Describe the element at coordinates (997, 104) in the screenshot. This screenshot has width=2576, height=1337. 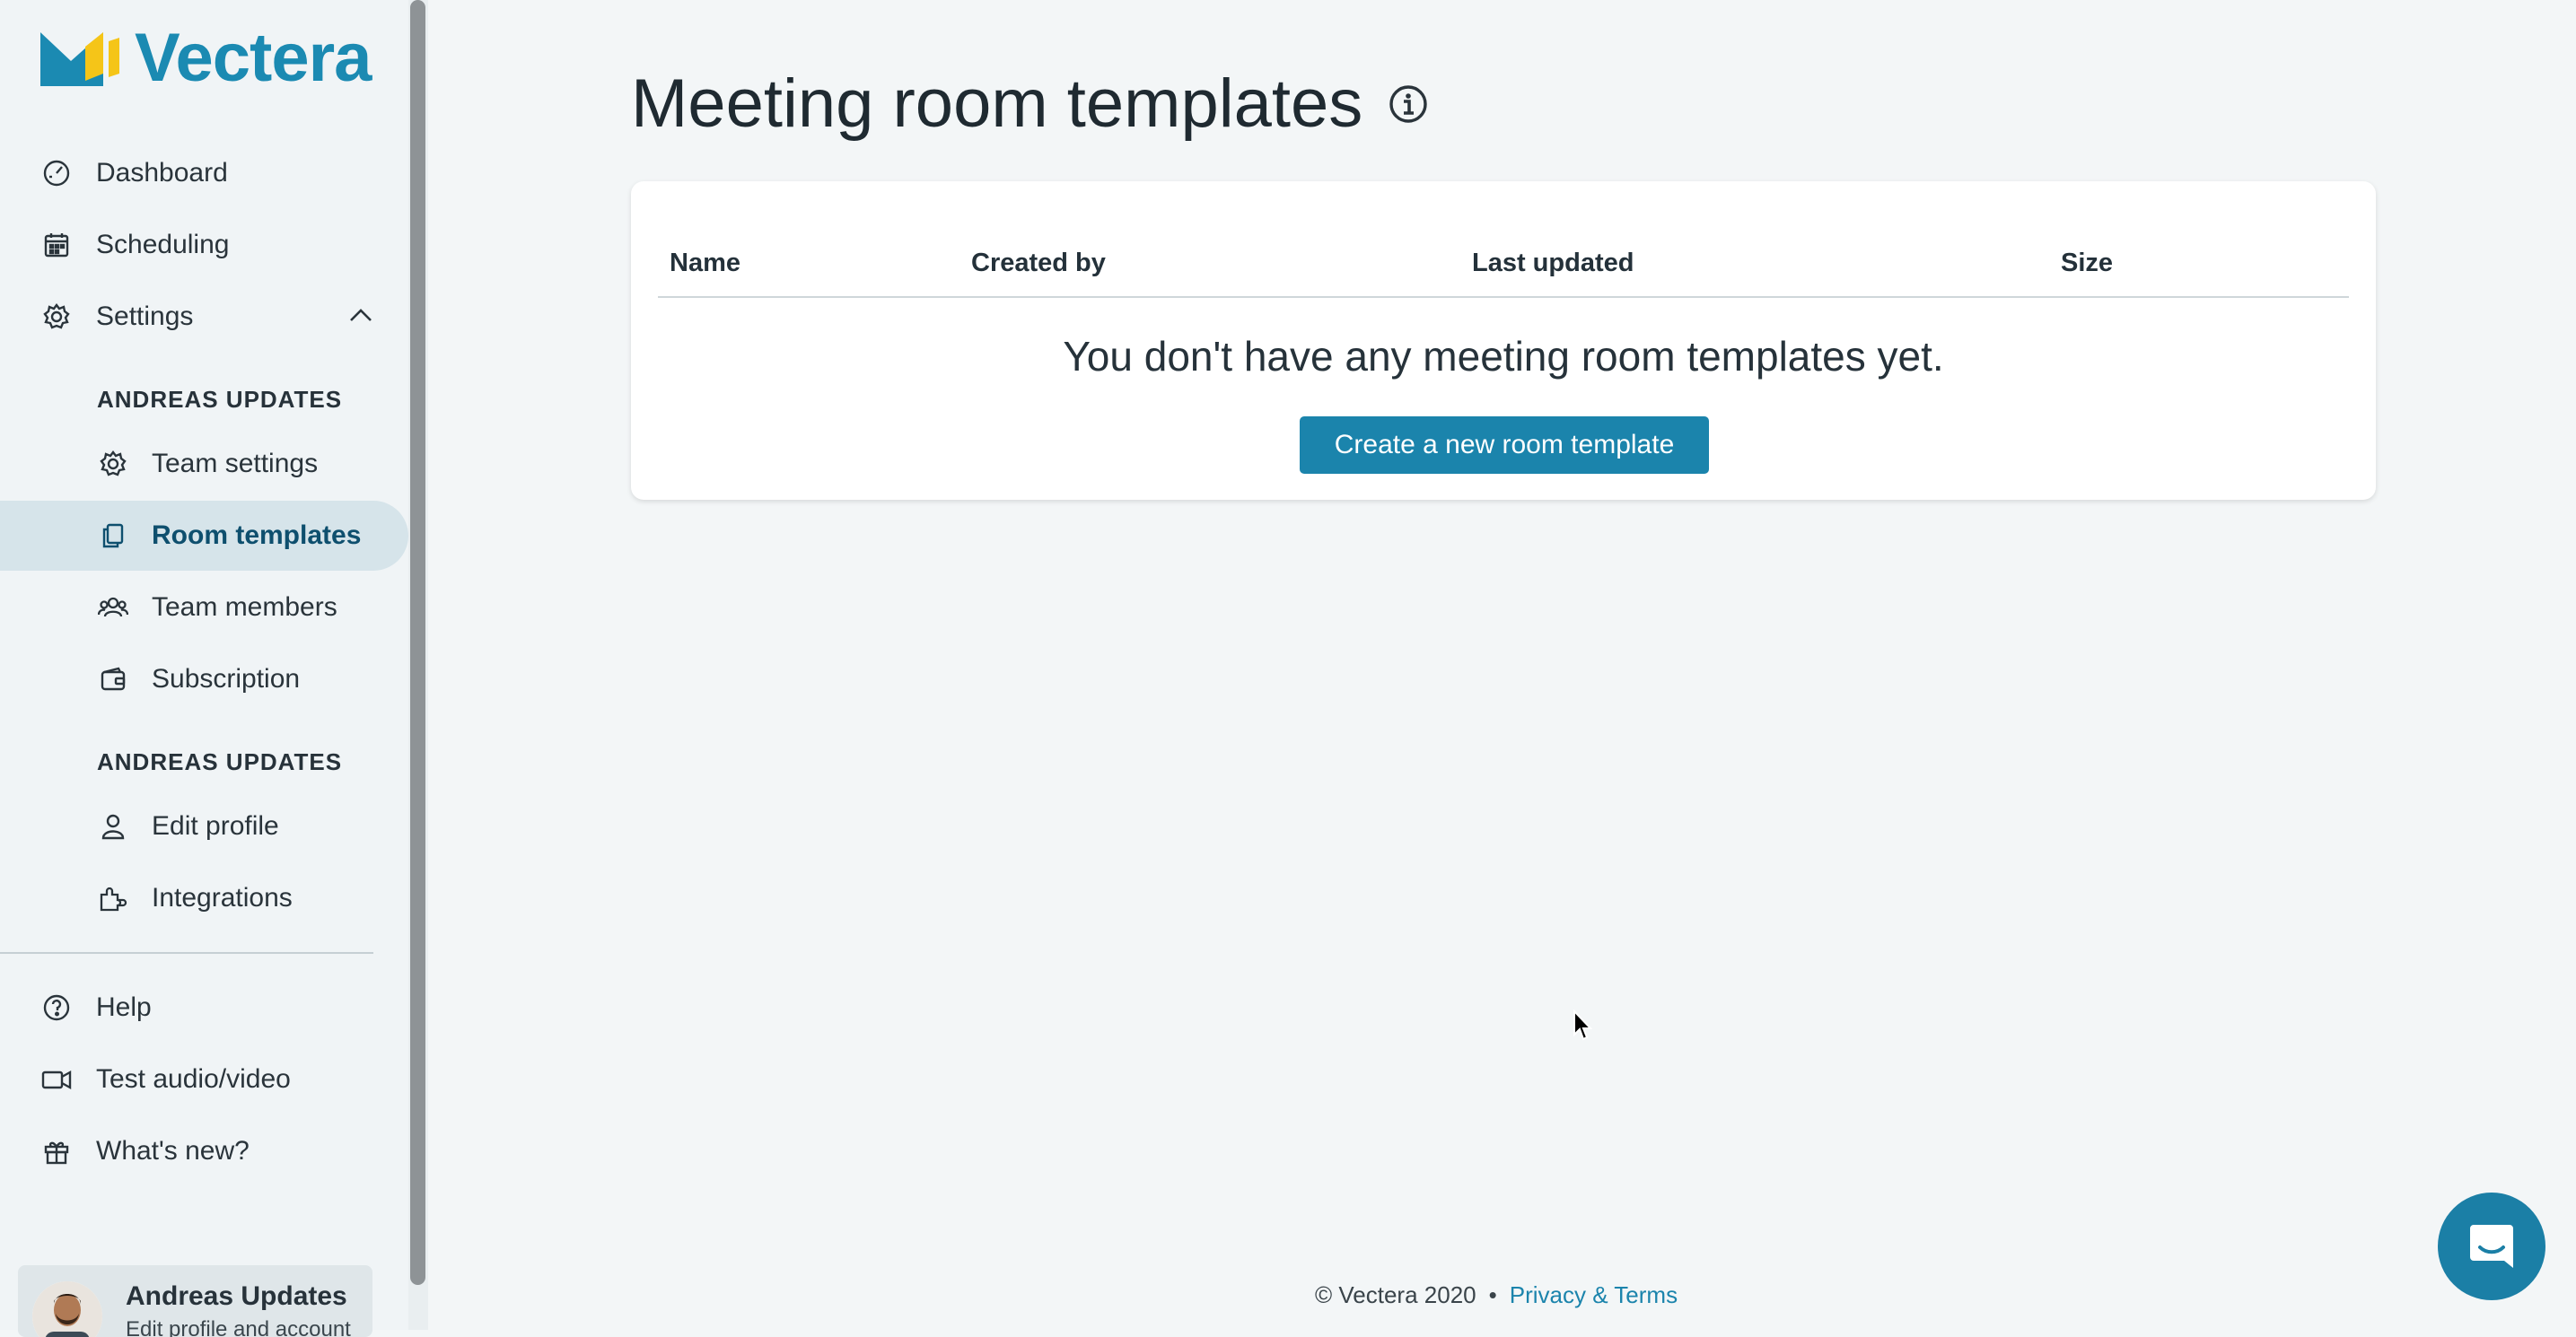
I see `page-title-text: Meeting room templates` at that location.